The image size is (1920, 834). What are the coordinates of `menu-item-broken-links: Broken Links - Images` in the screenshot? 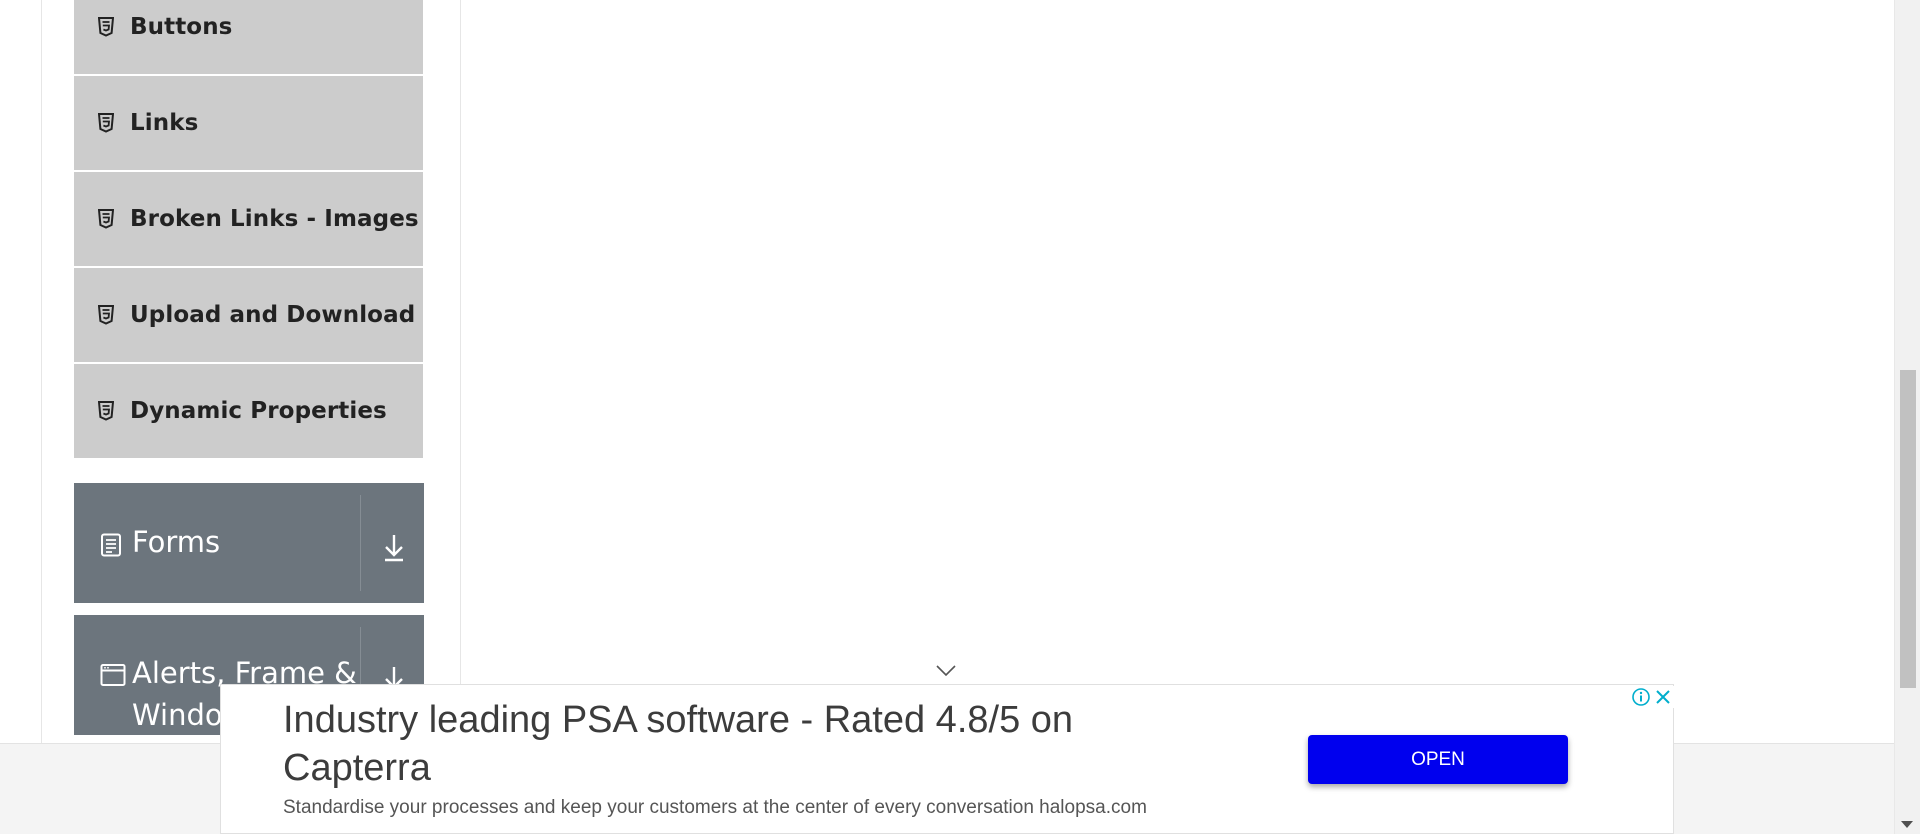 It's located at (248, 220).